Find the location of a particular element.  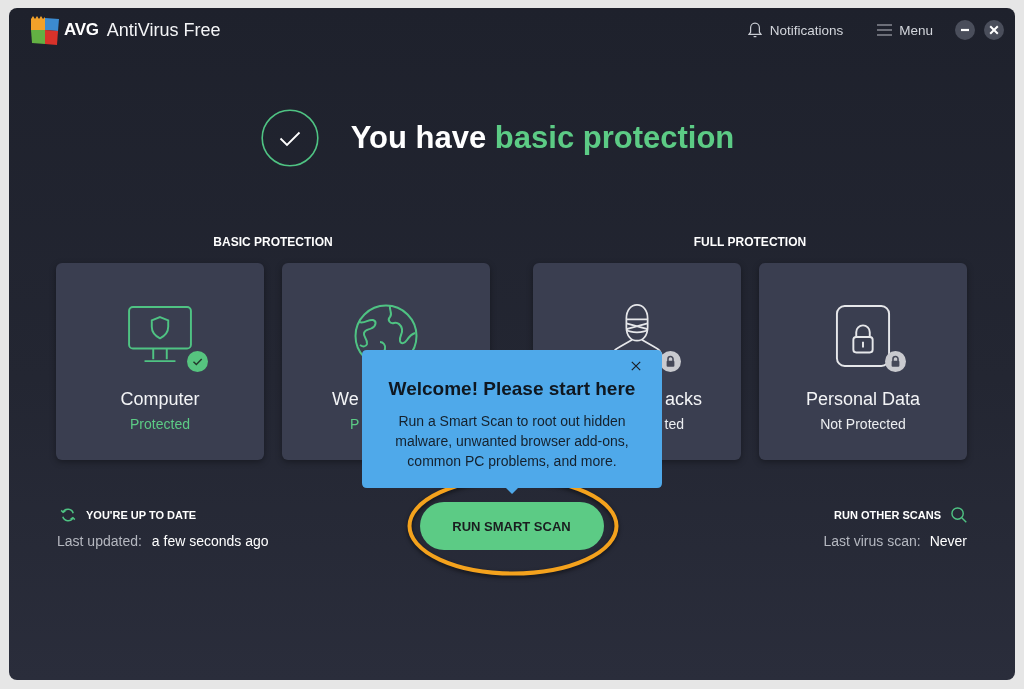

popup-text: Run a Smart Scan to root out hidden malware, unwanted browser add-ons, common PC problems, and more. is located at coordinates (512, 441).